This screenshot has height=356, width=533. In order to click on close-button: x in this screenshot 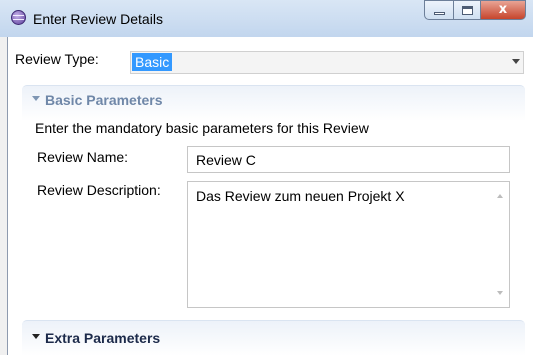, I will do `click(503, 10)`.